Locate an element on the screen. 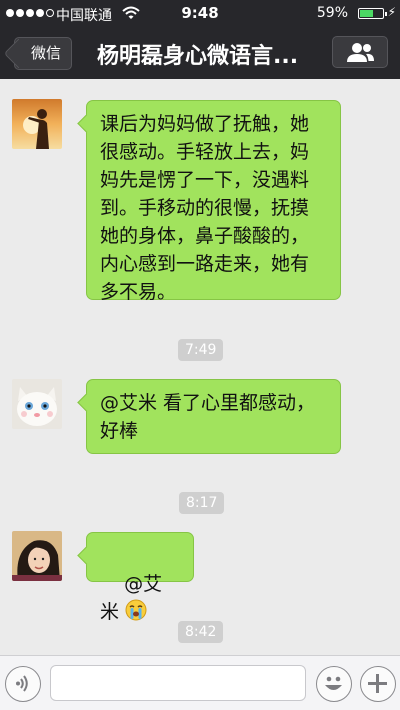 The width and height of the screenshot is (400, 710). avatar-woman-photo is located at coordinates (37, 556).